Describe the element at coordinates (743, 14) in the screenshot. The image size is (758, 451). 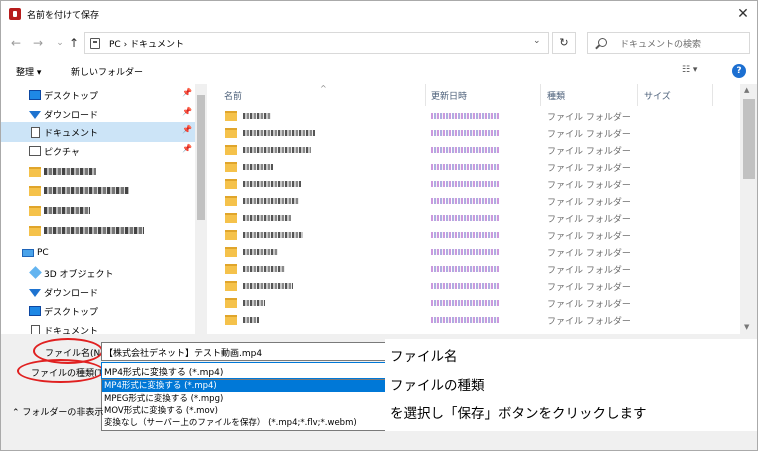
I see `close-icon: ✕` at that location.